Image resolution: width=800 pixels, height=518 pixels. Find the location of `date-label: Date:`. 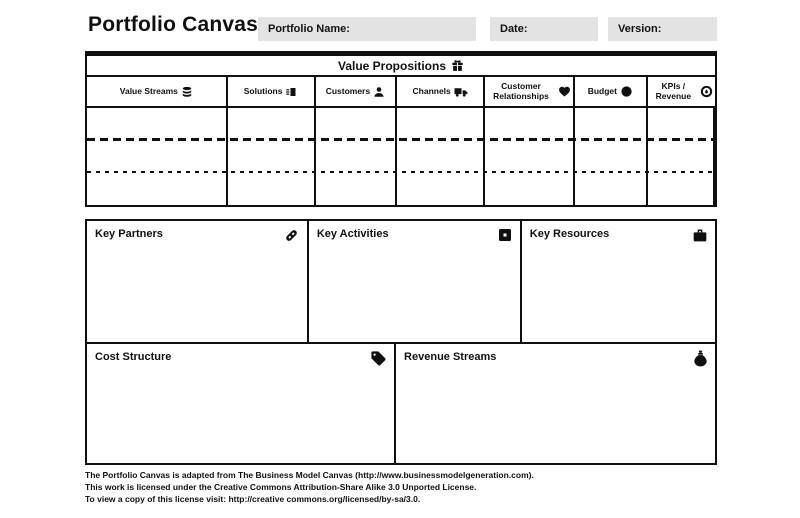

date-label: Date: is located at coordinates (514, 29).